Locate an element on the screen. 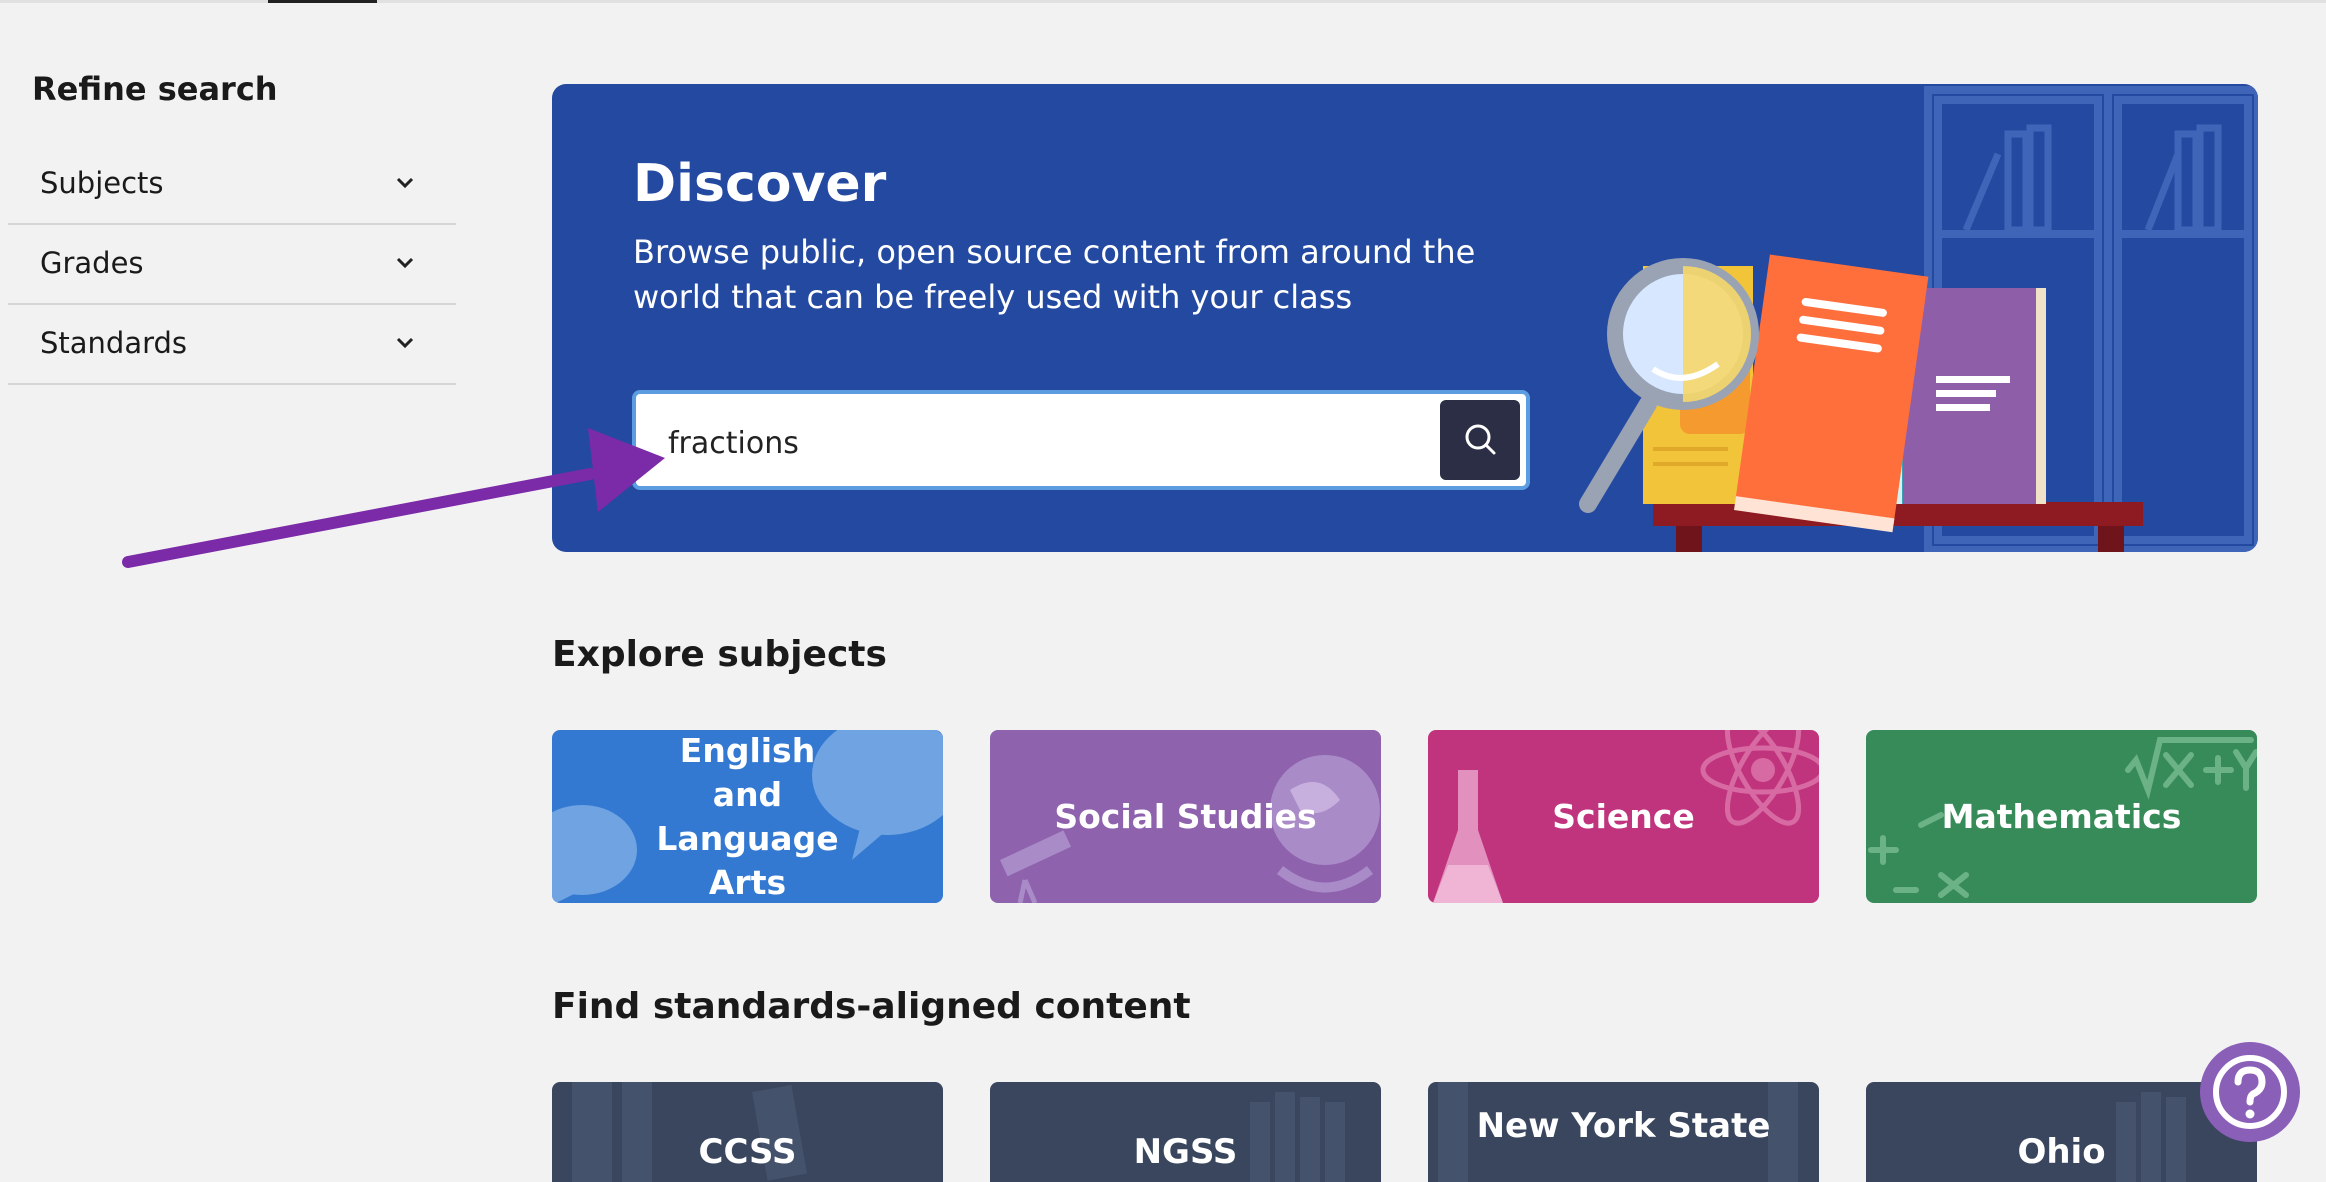 Image resolution: width=2326 pixels, height=1182 pixels. subject-card-science: Science is located at coordinates (1623, 816).